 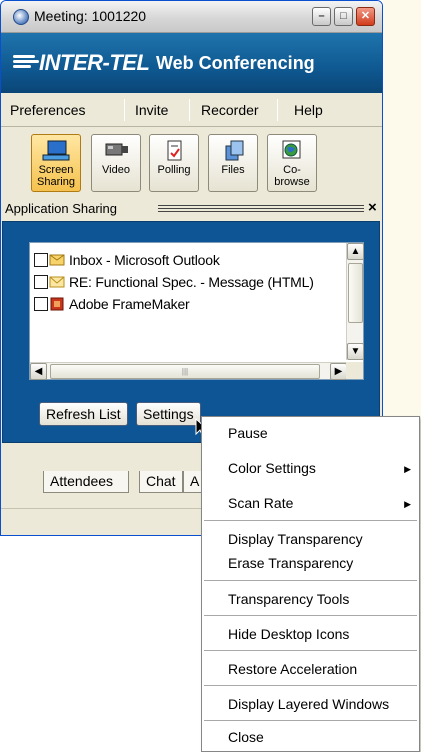 I want to click on panel-header: Application Sharing ×, so click(x=191, y=209).